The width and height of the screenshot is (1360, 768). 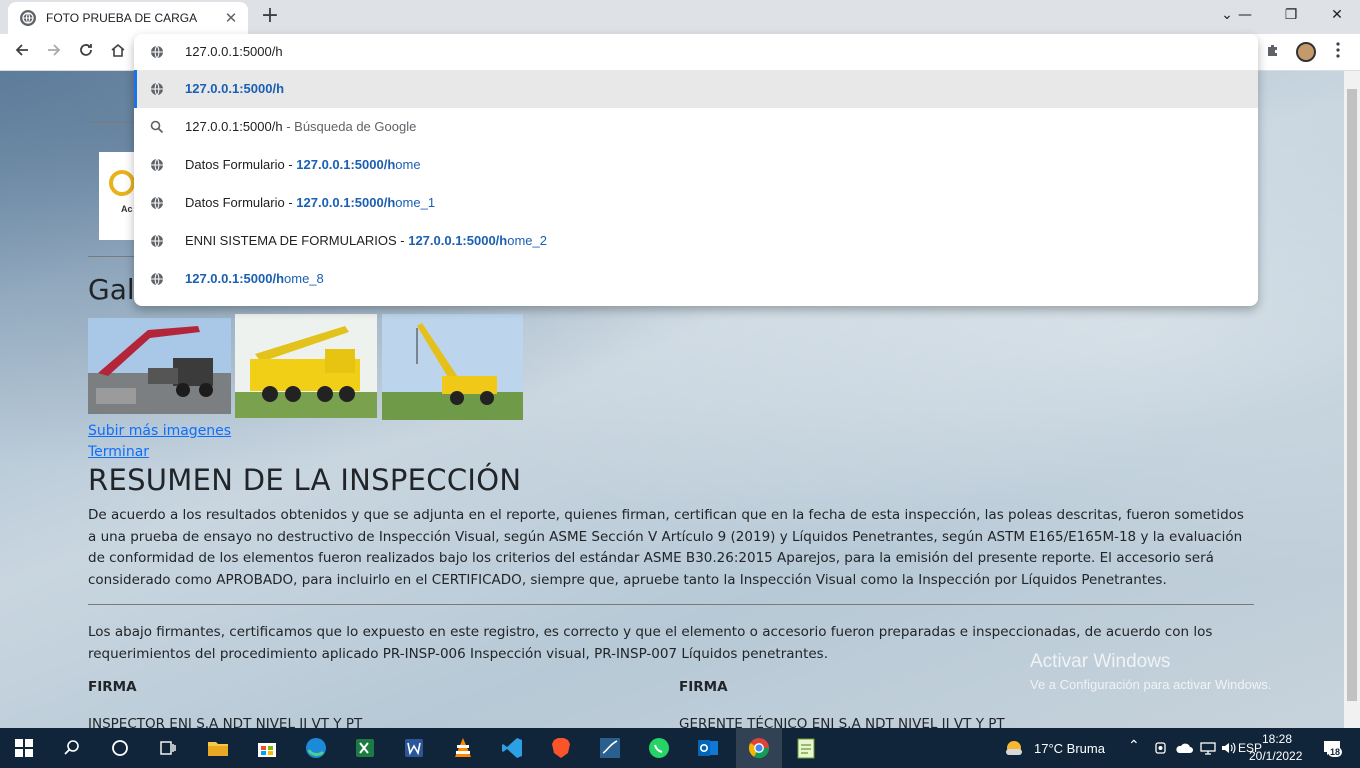 I want to click on forward-button, so click(x=54, y=53).